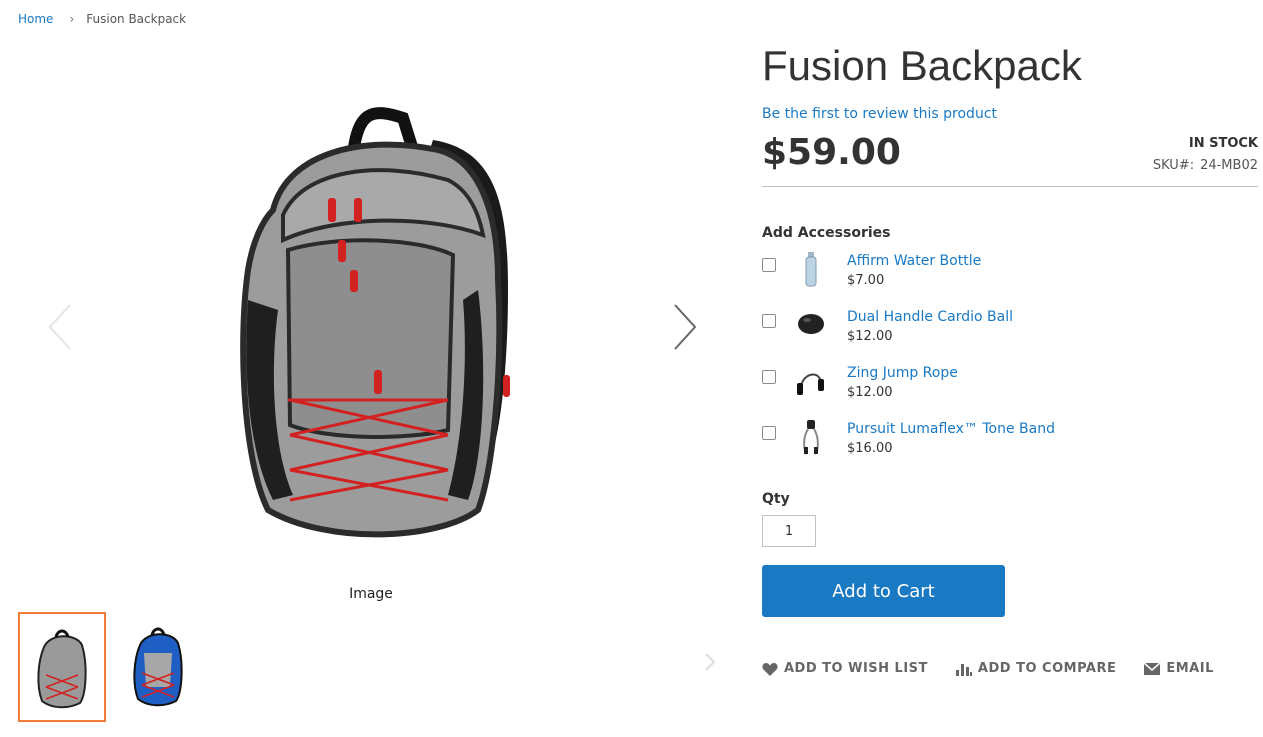 The width and height of the screenshot is (1263, 737). What do you see at coordinates (371, 594) in the screenshot?
I see `image-caption: Image` at bounding box center [371, 594].